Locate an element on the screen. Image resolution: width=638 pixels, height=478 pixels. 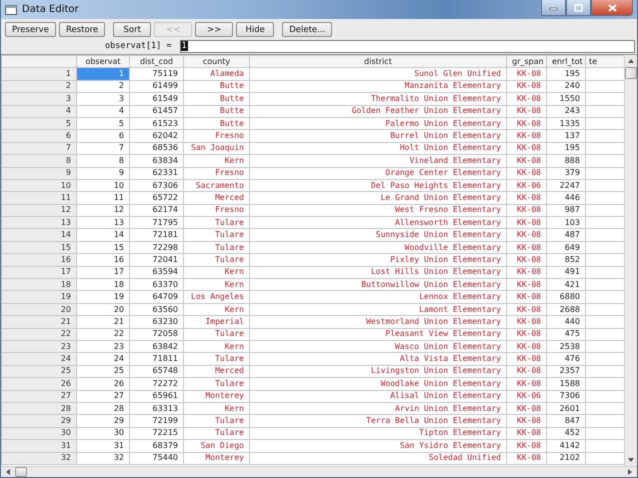
row-number: 5 is located at coordinates (39, 123).